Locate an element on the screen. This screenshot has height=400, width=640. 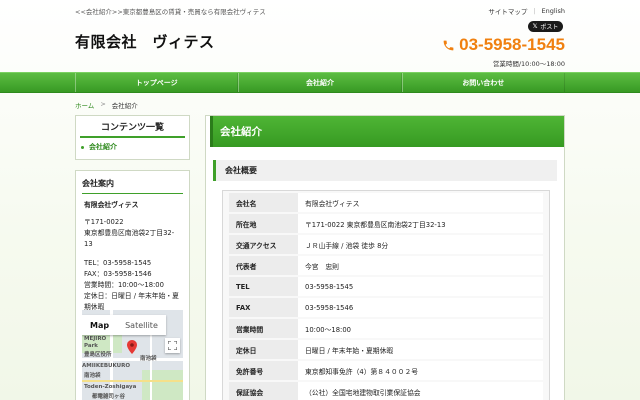
company-address: 東京都豊島区南池袋2丁目32-13 is located at coordinates (129, 238).